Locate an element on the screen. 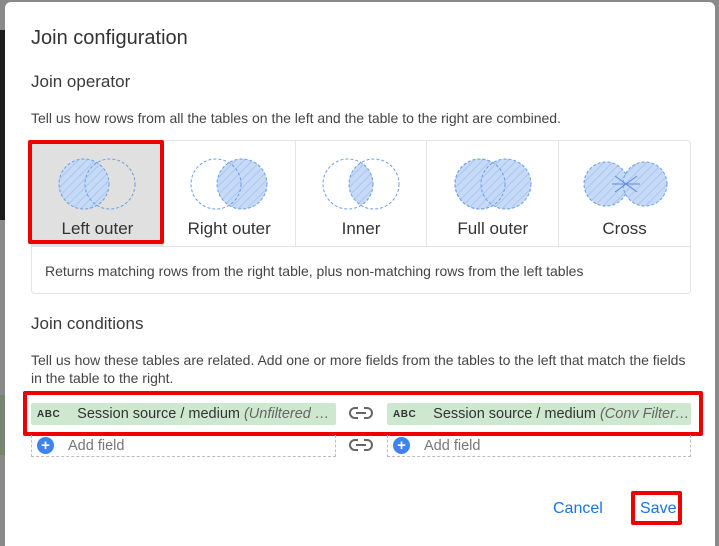 This screenshot has width=719, height=546. venn-left-outer-icon is located at coordinates (97, 184).